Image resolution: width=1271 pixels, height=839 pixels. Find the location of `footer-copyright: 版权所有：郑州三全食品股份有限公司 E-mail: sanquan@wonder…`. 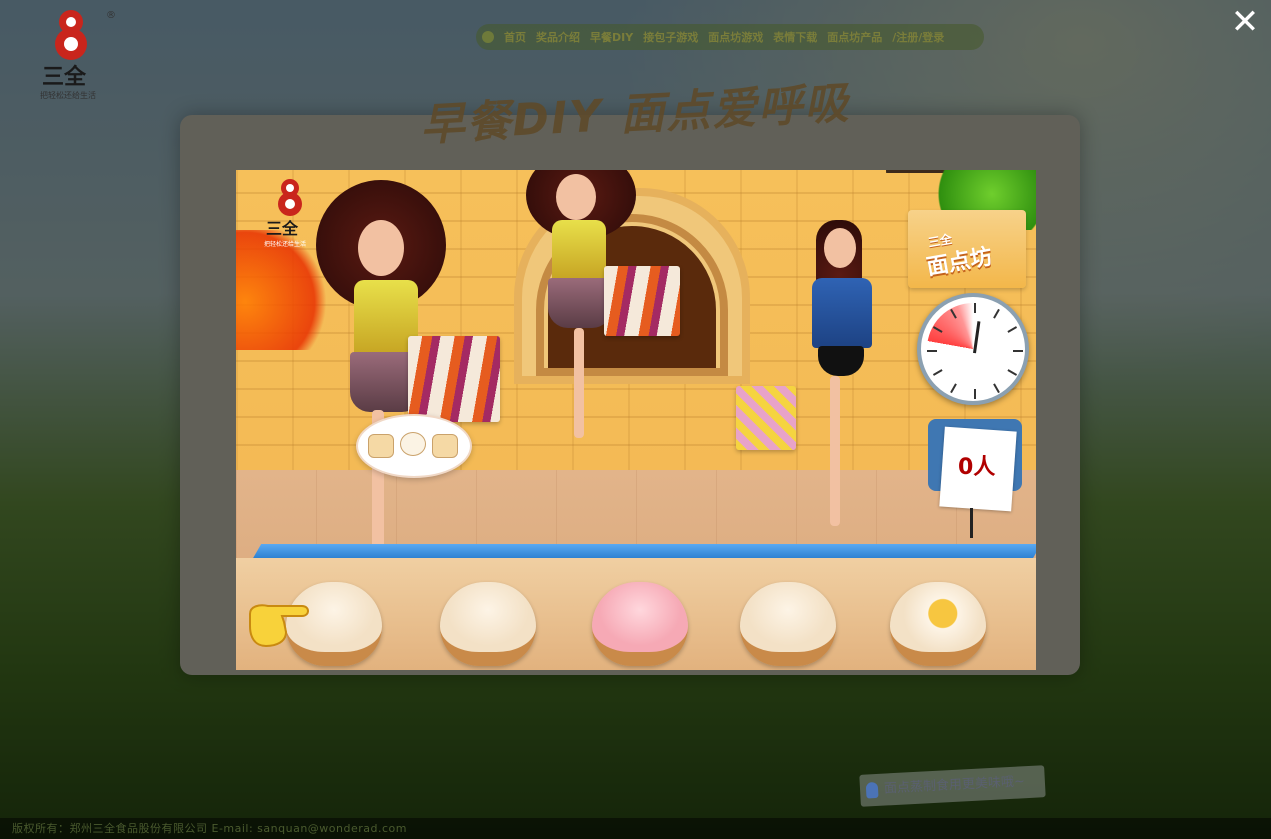

footer-copyright: 版权所有：郑州三全食品股份有限公司 E-mail: sanquan@wonder… is located at coordinates (635, 828).